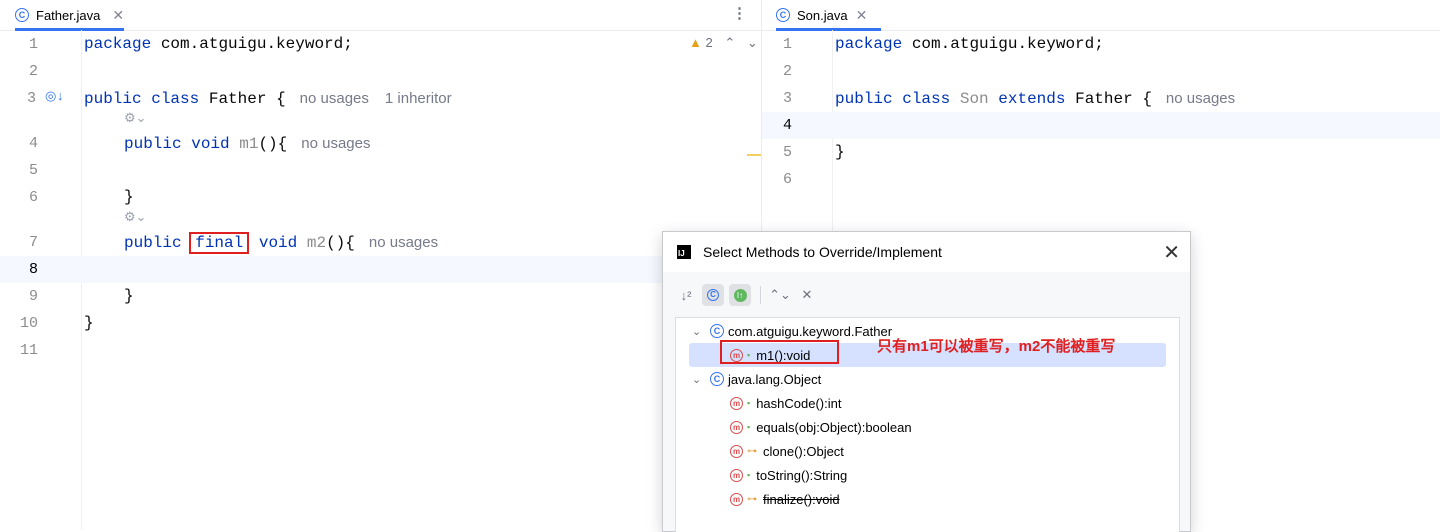 This screenshot has height=532, width=1440. I want to click on tab-father-java: C Father.java ✕, so click(70, 15).